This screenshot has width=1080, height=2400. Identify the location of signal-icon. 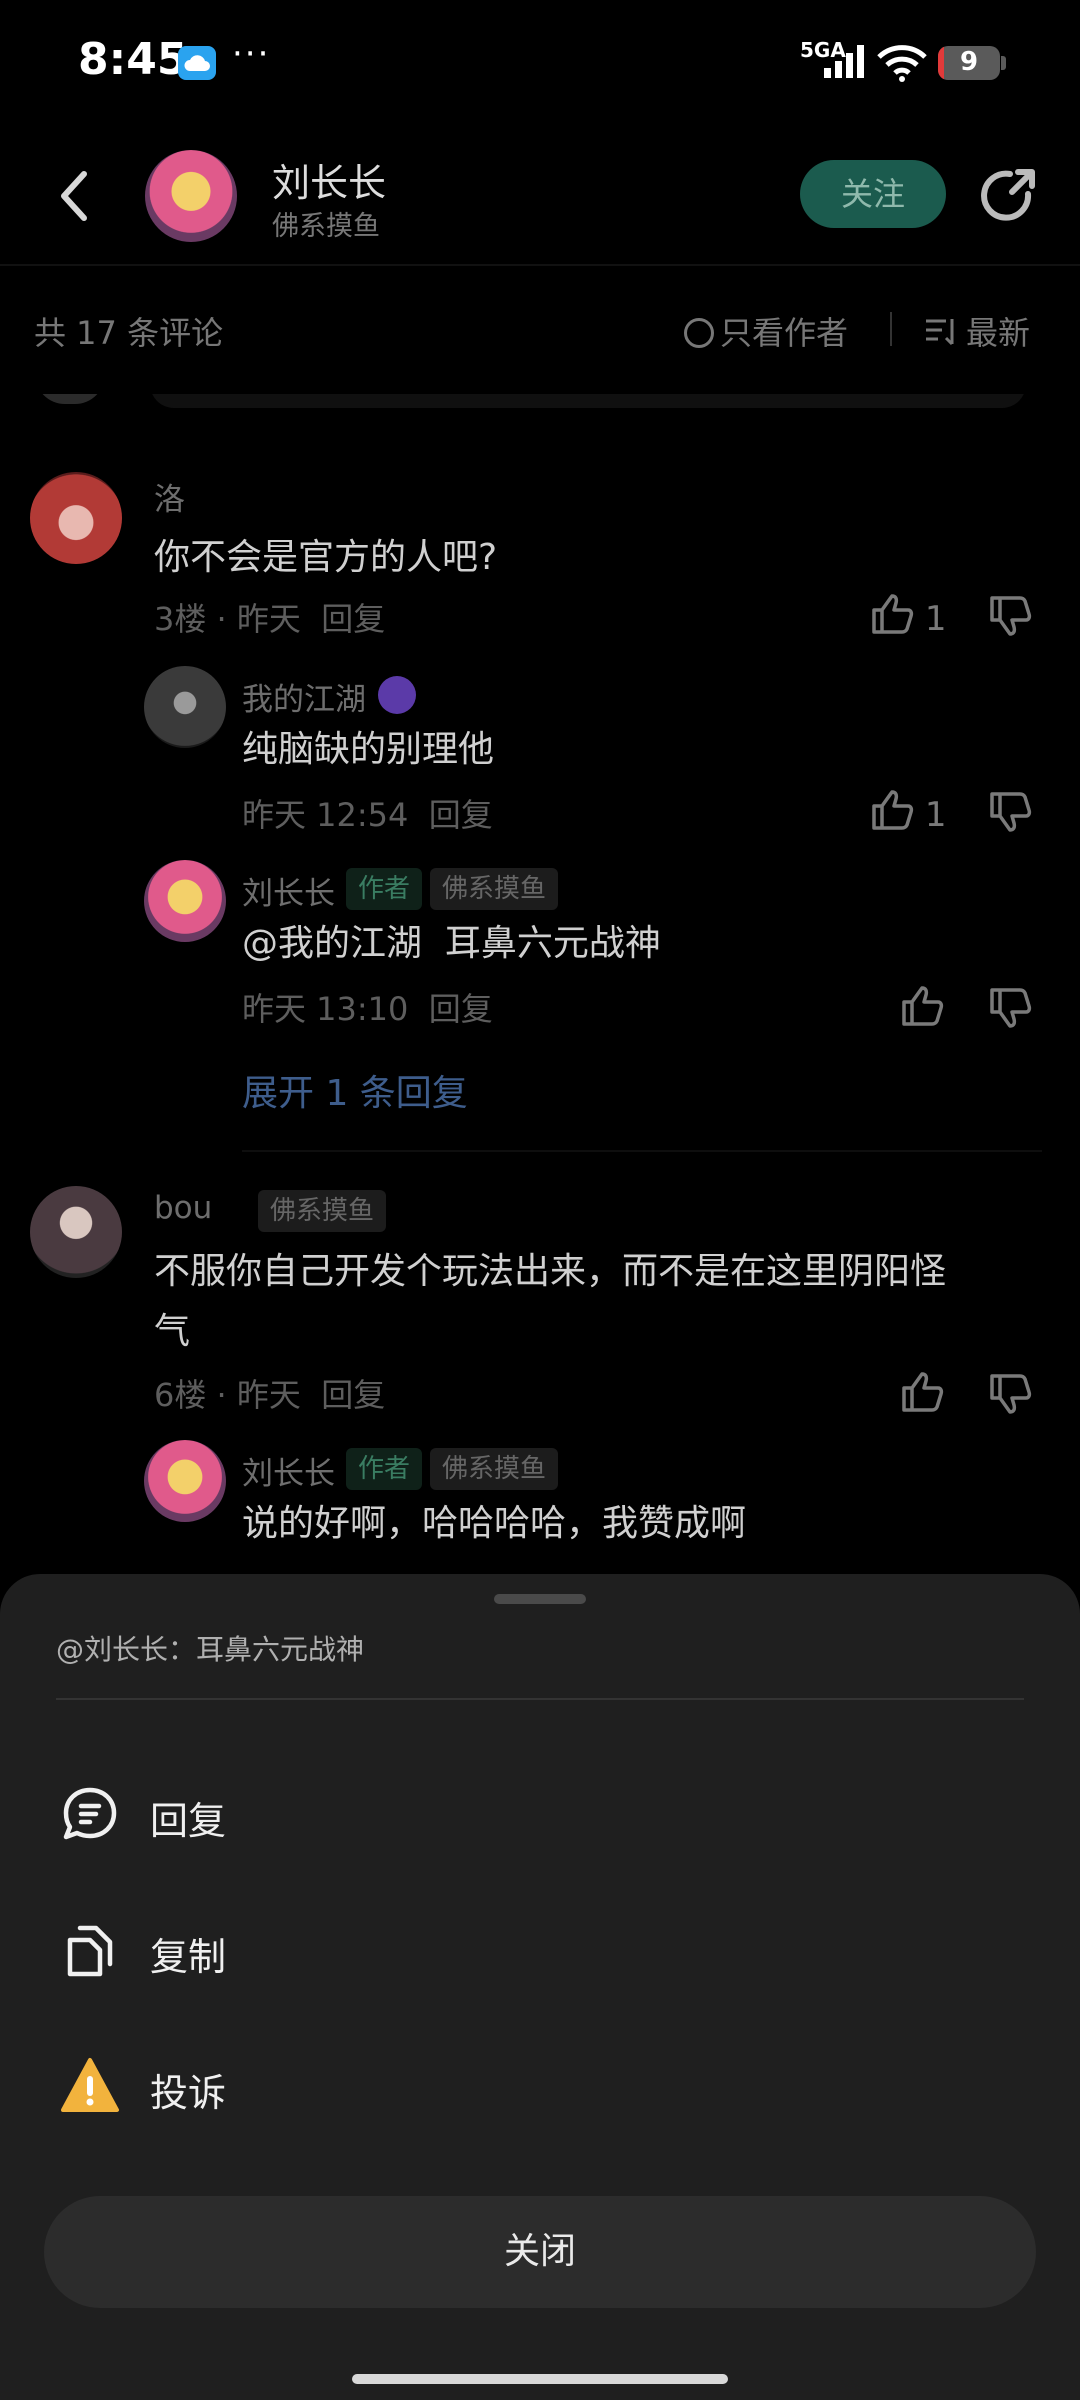
(844, 61).